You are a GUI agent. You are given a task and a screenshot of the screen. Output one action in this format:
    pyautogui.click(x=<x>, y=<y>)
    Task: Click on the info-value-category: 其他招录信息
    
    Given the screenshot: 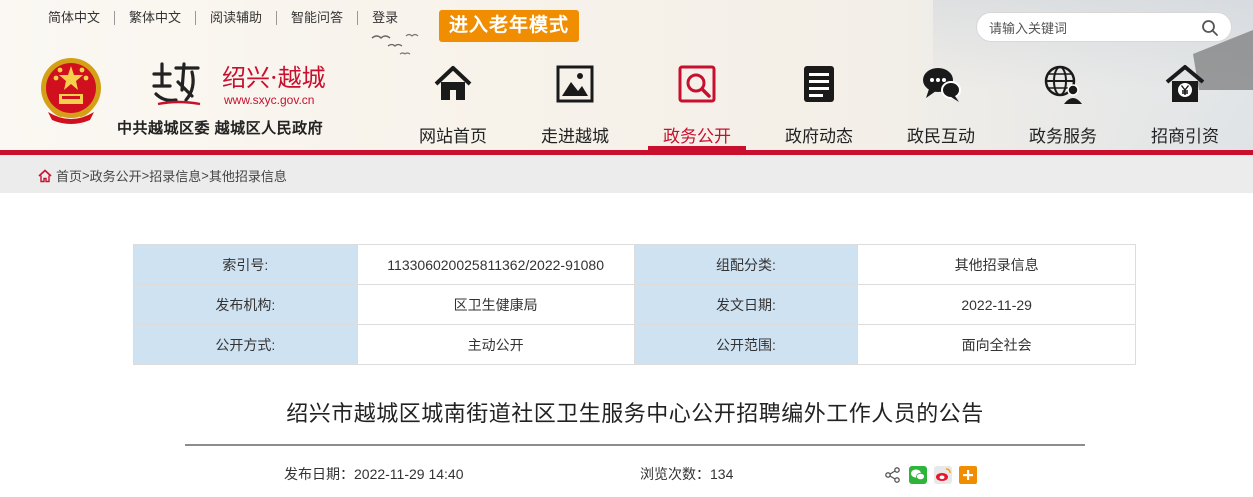 What is the action you would take?
    pyautogui.click(x=996, y=264)
    